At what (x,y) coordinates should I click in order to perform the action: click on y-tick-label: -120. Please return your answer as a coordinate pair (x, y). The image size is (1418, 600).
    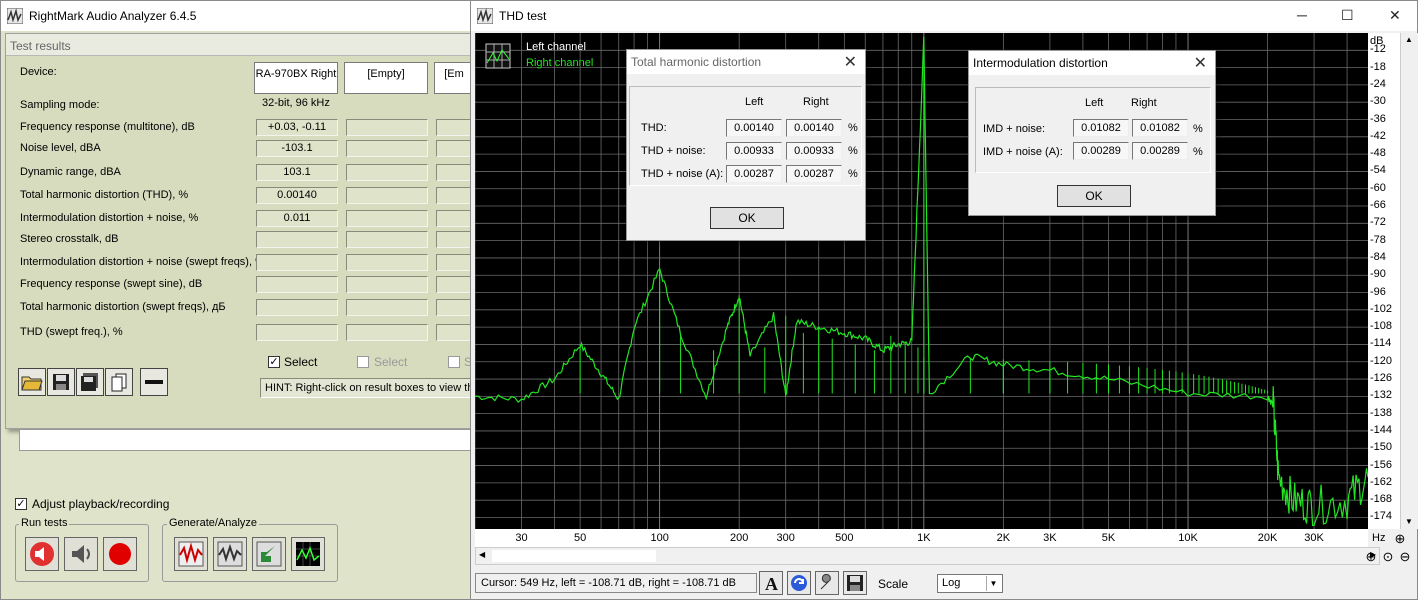
    Looking at the image, I should click on (1381, 360).